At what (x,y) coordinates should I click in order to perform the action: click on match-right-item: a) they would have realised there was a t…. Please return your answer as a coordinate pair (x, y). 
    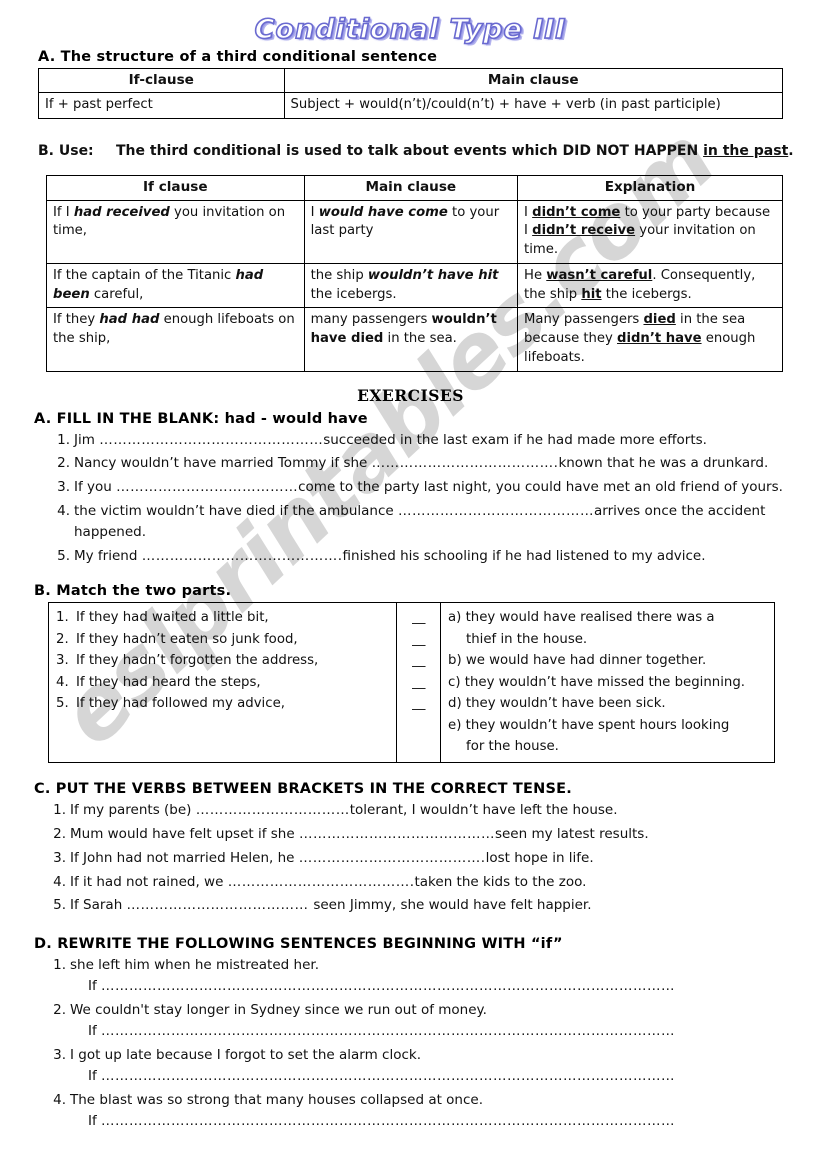
    Looking at the image, I should click on (607, 628).